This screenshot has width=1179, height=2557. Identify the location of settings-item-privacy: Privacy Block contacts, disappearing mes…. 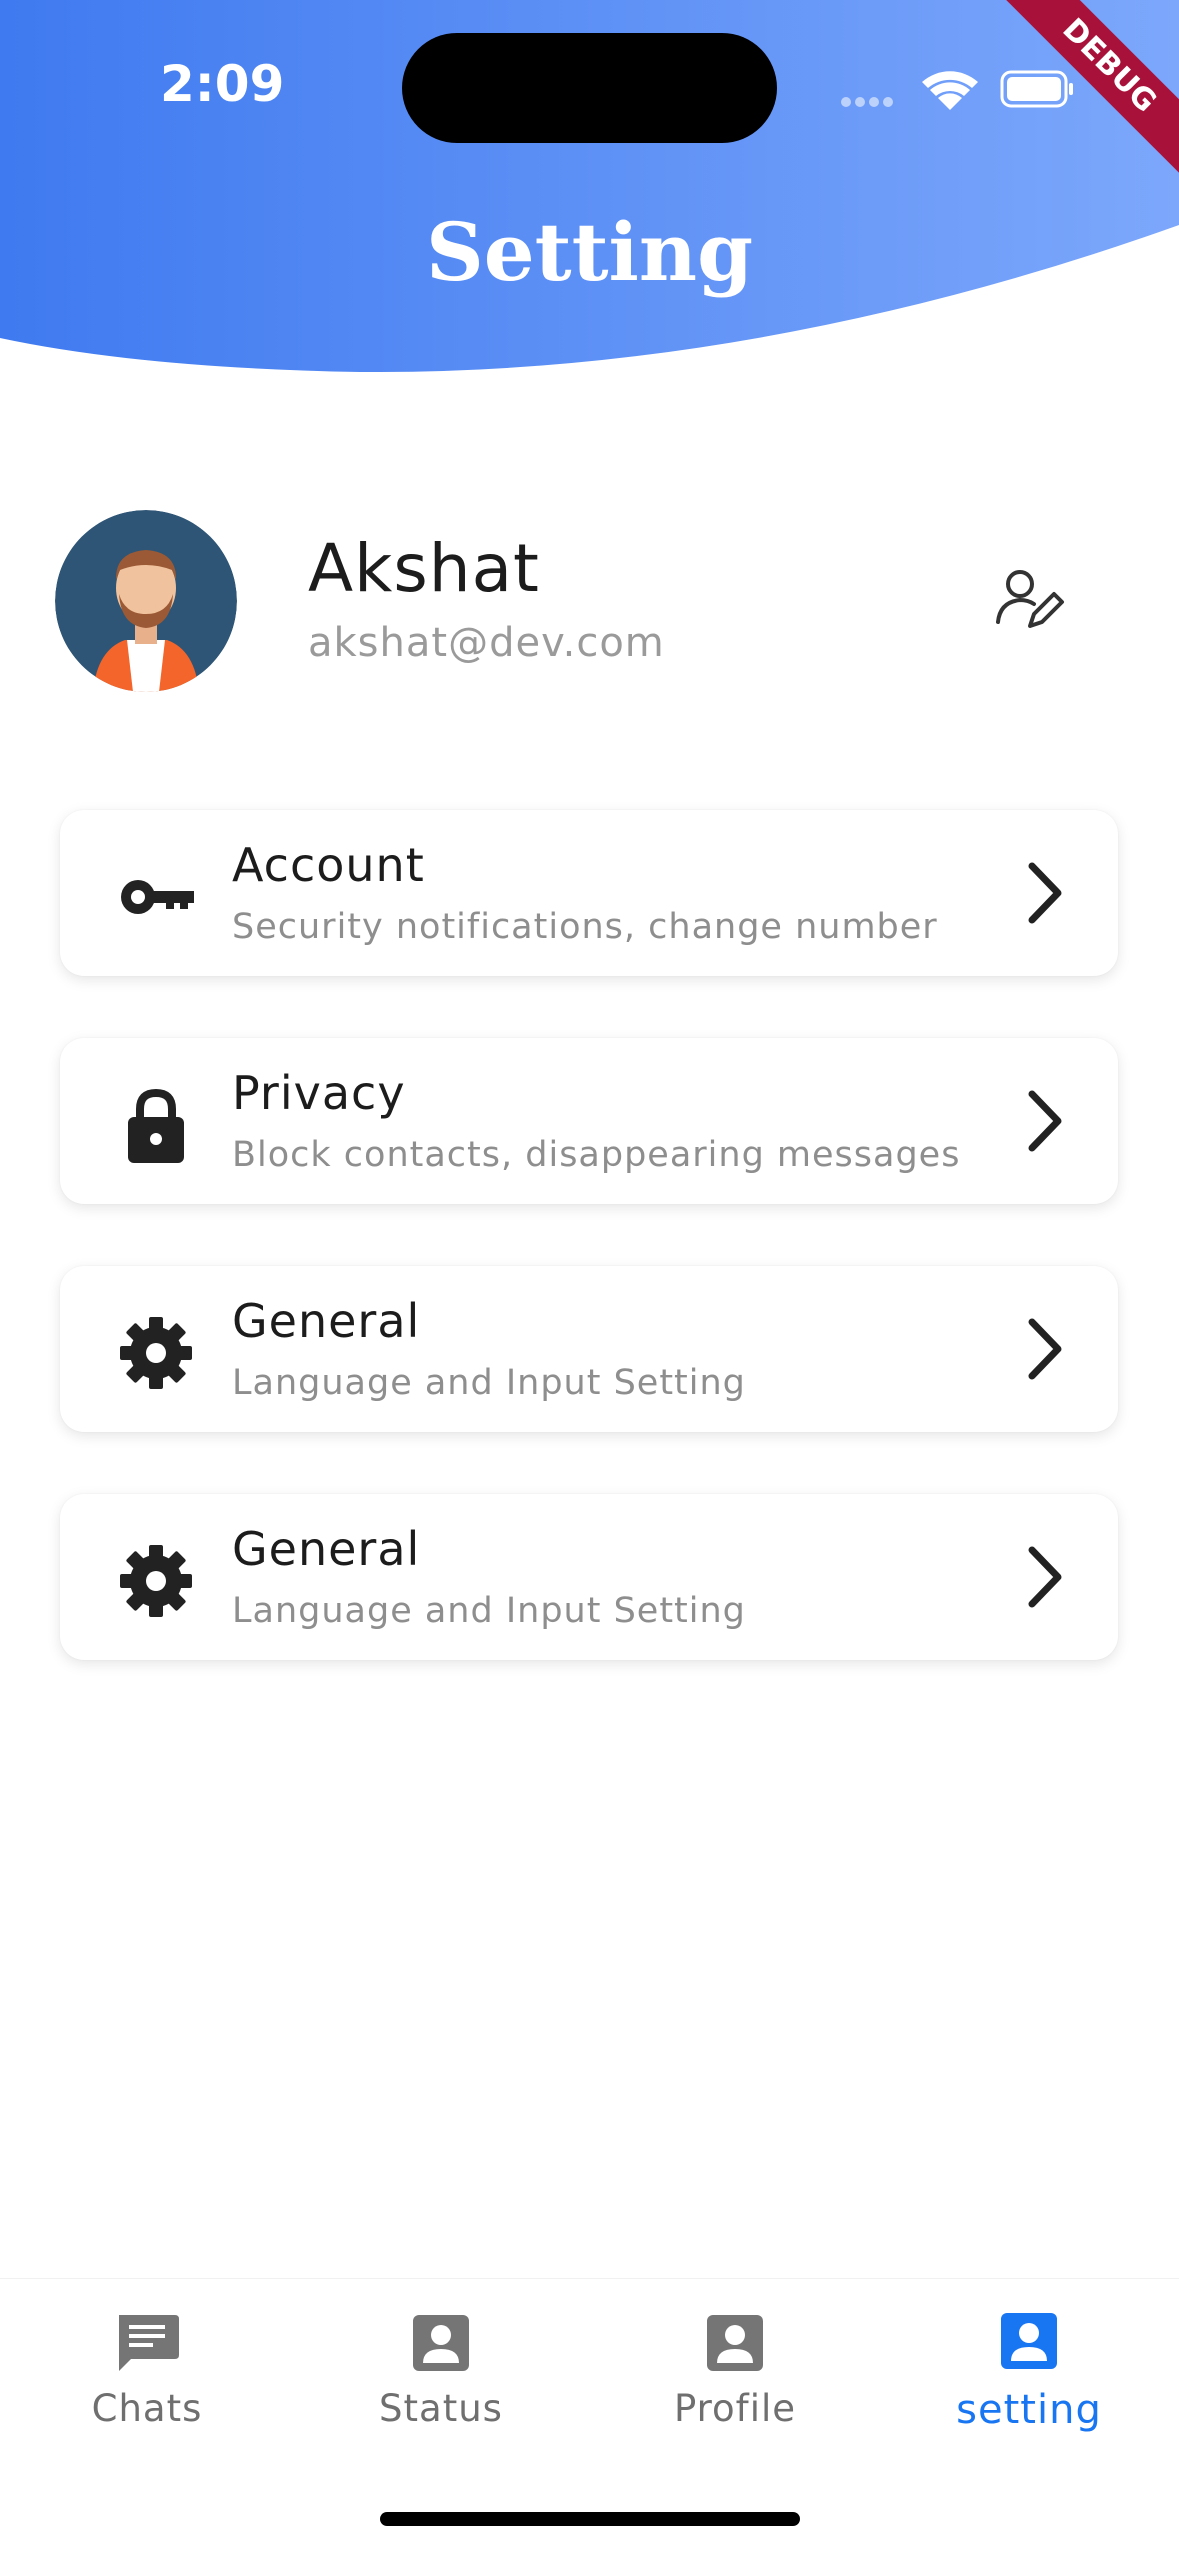
(589, 1121).